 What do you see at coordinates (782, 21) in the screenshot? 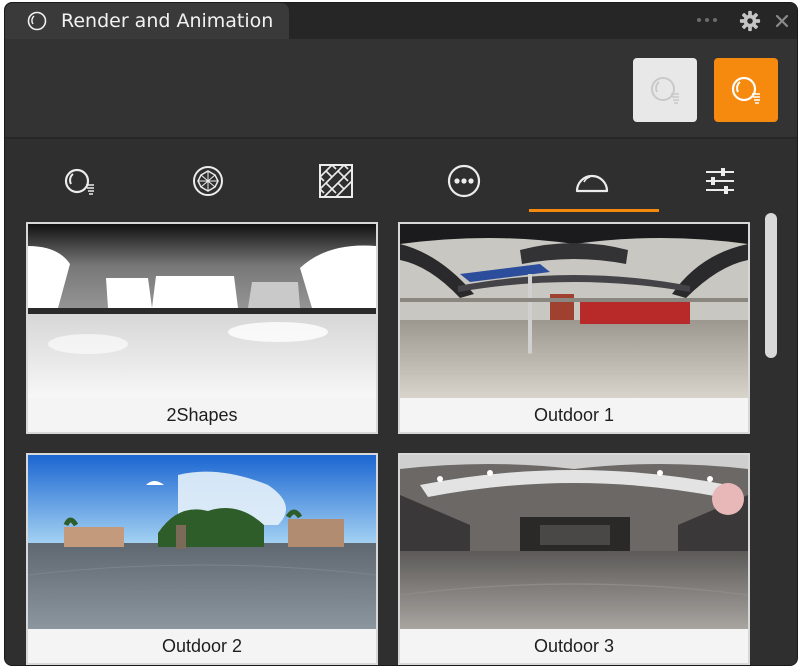
I see `close-icon` at bounding box center [782, 21].